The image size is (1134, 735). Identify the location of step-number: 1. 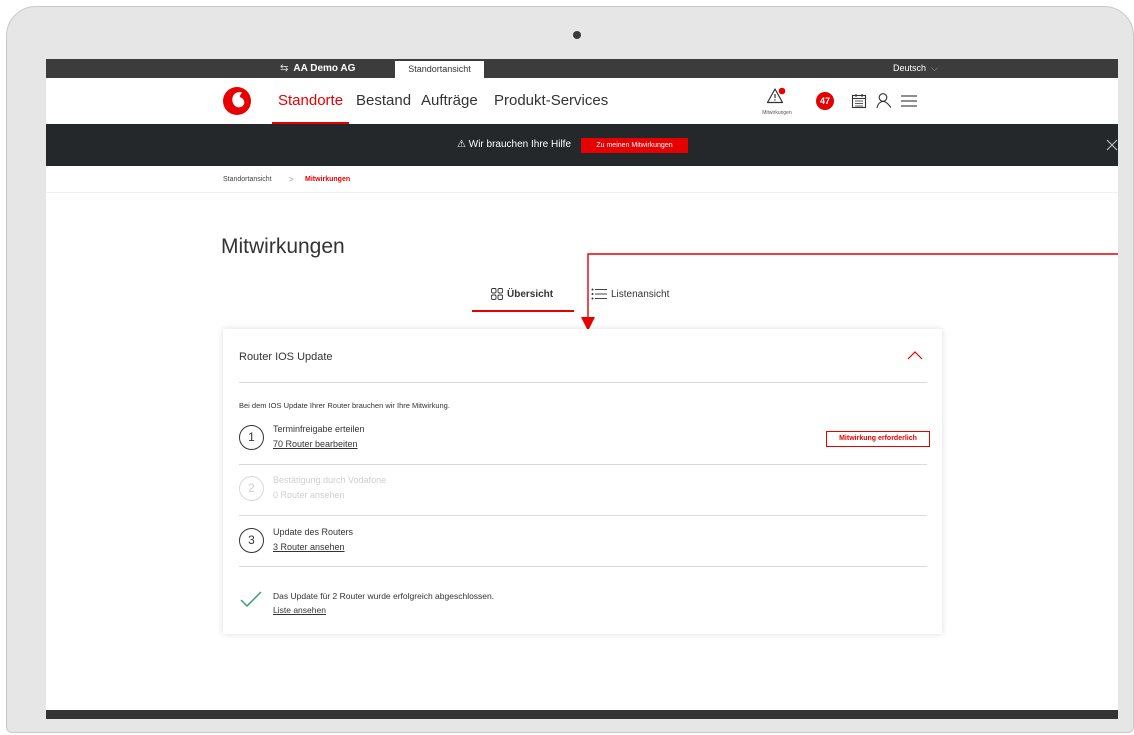
(251, 437).